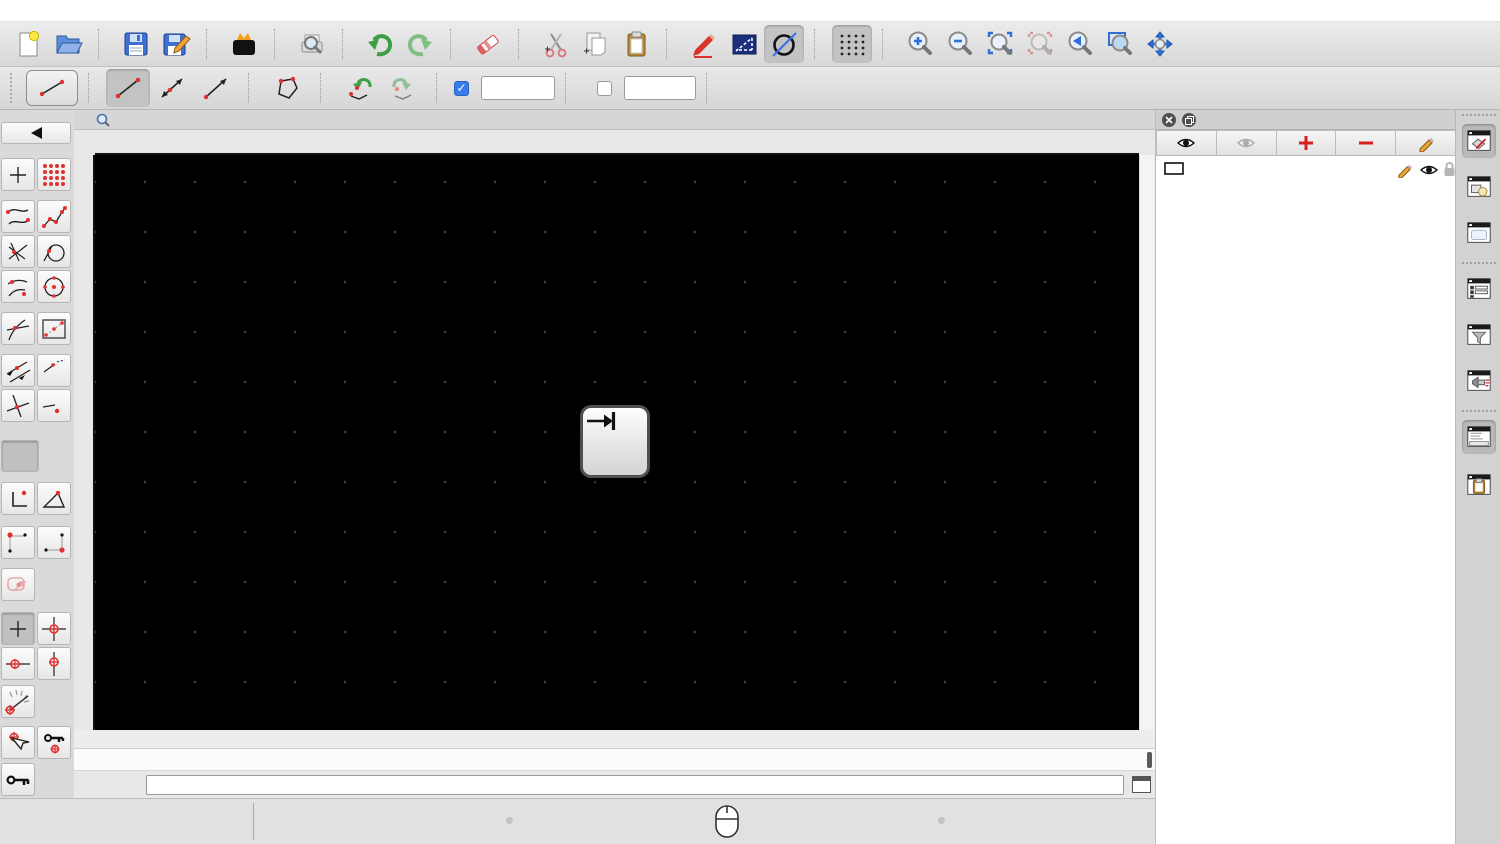  What do you see at coordinates (1366, 143) in the screenshot?
I see `remove-layer-button` at bounding box center [1366, 143].